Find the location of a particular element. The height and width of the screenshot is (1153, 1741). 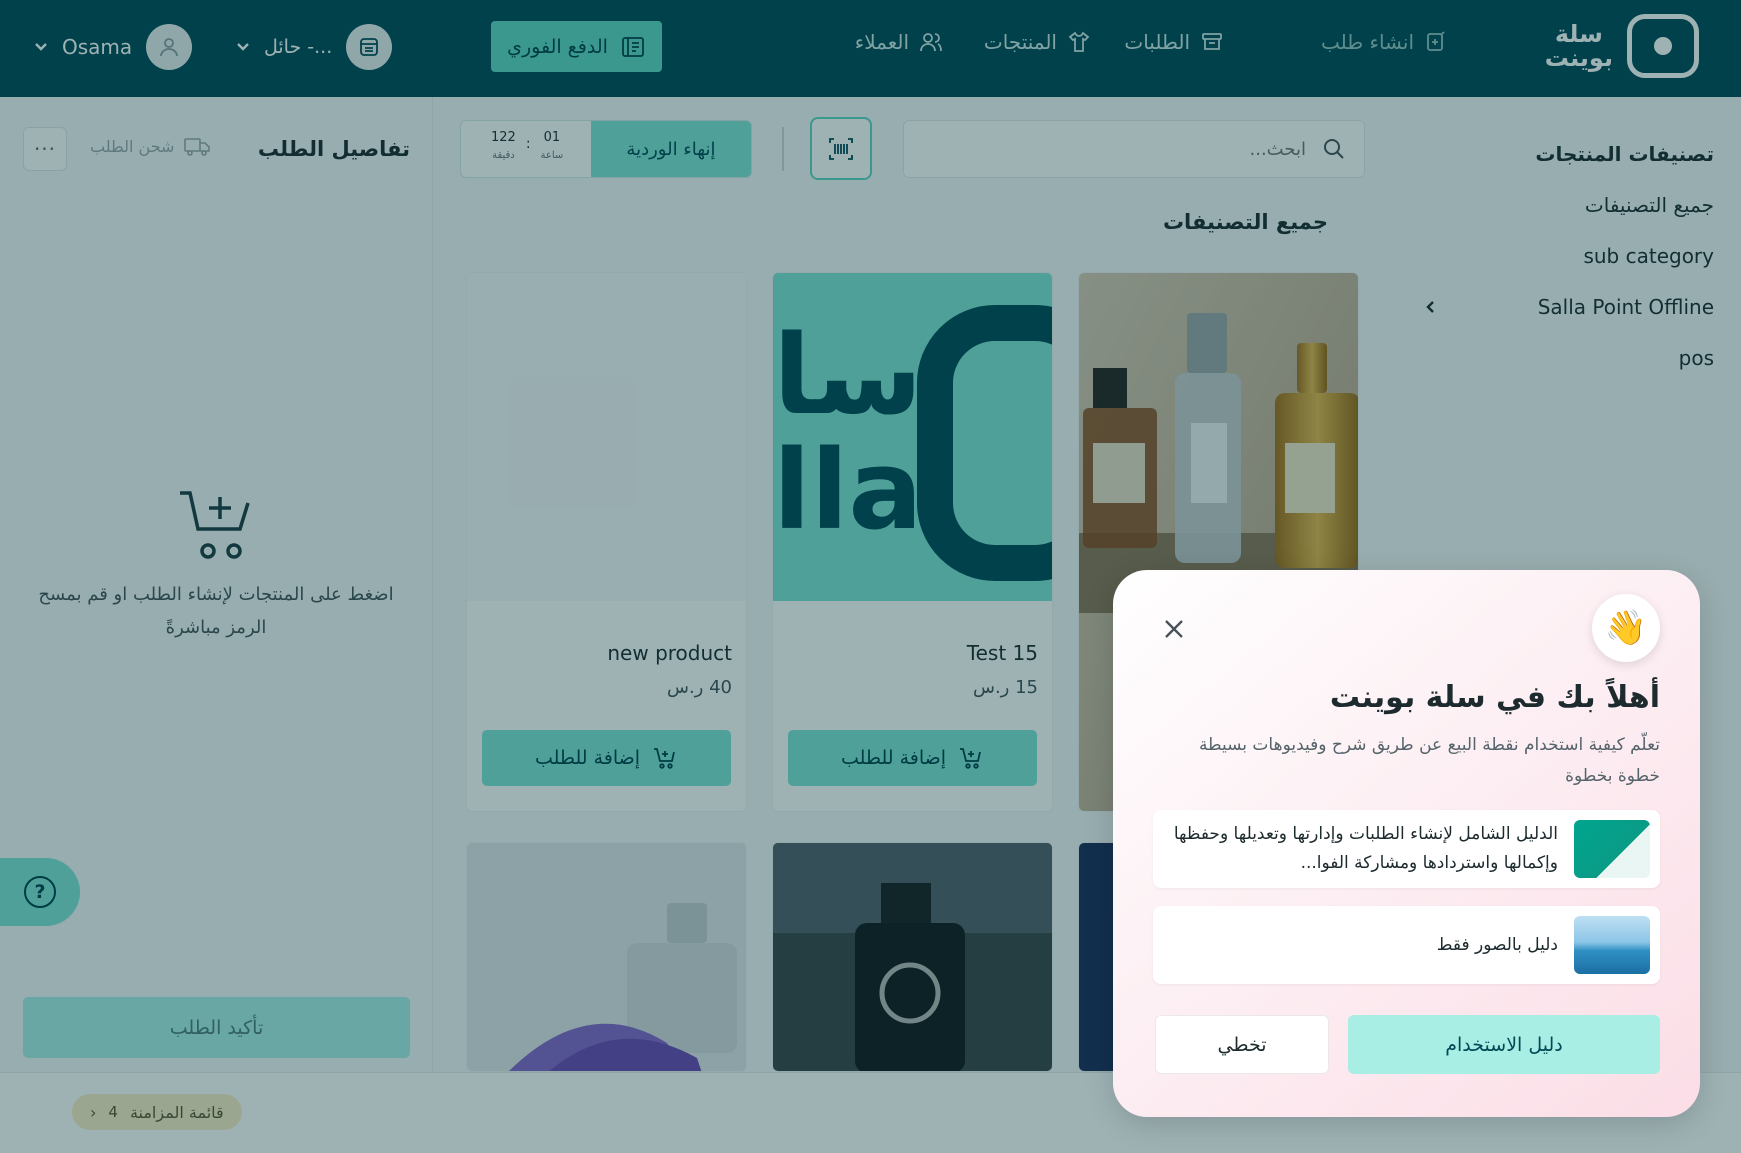

close-icon is located at coordinates (1174, 629).